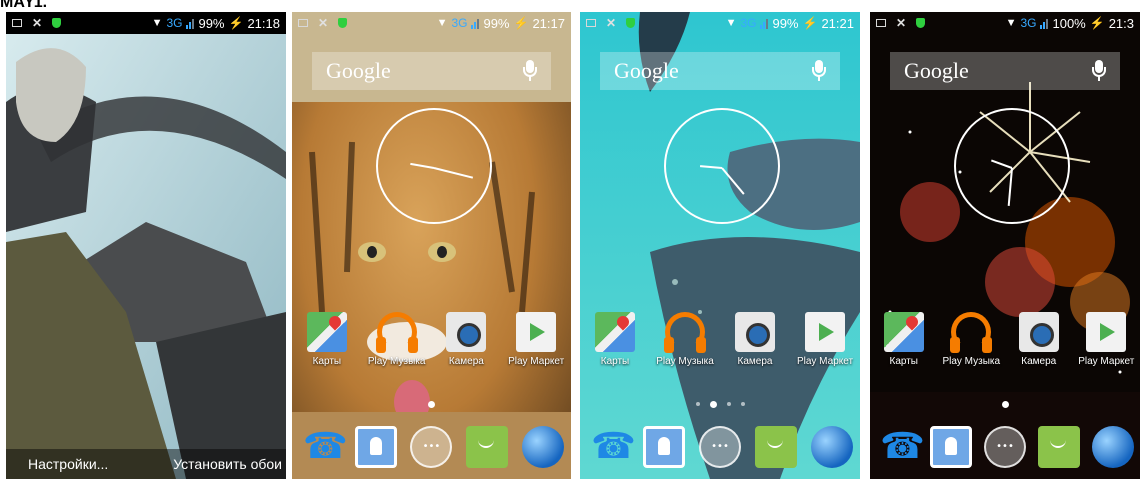 This screenshot has width=1140, height=479. I want to click on top-caption: МАҮ1., so click(24, 5).